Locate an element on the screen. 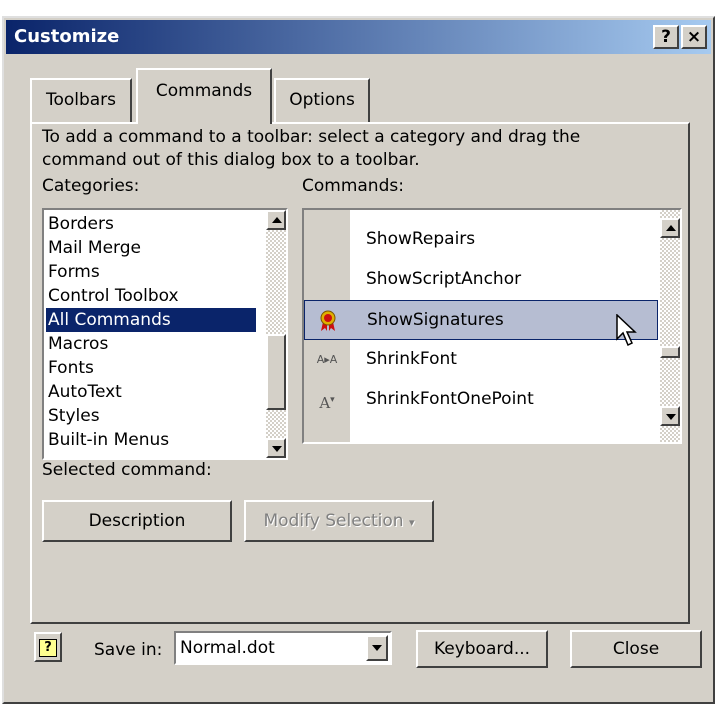 Image resolution: width=717 pixels, height=706 pixels. command-item-showsignatures: ShowSignatures is located at coordinates (481, 320).